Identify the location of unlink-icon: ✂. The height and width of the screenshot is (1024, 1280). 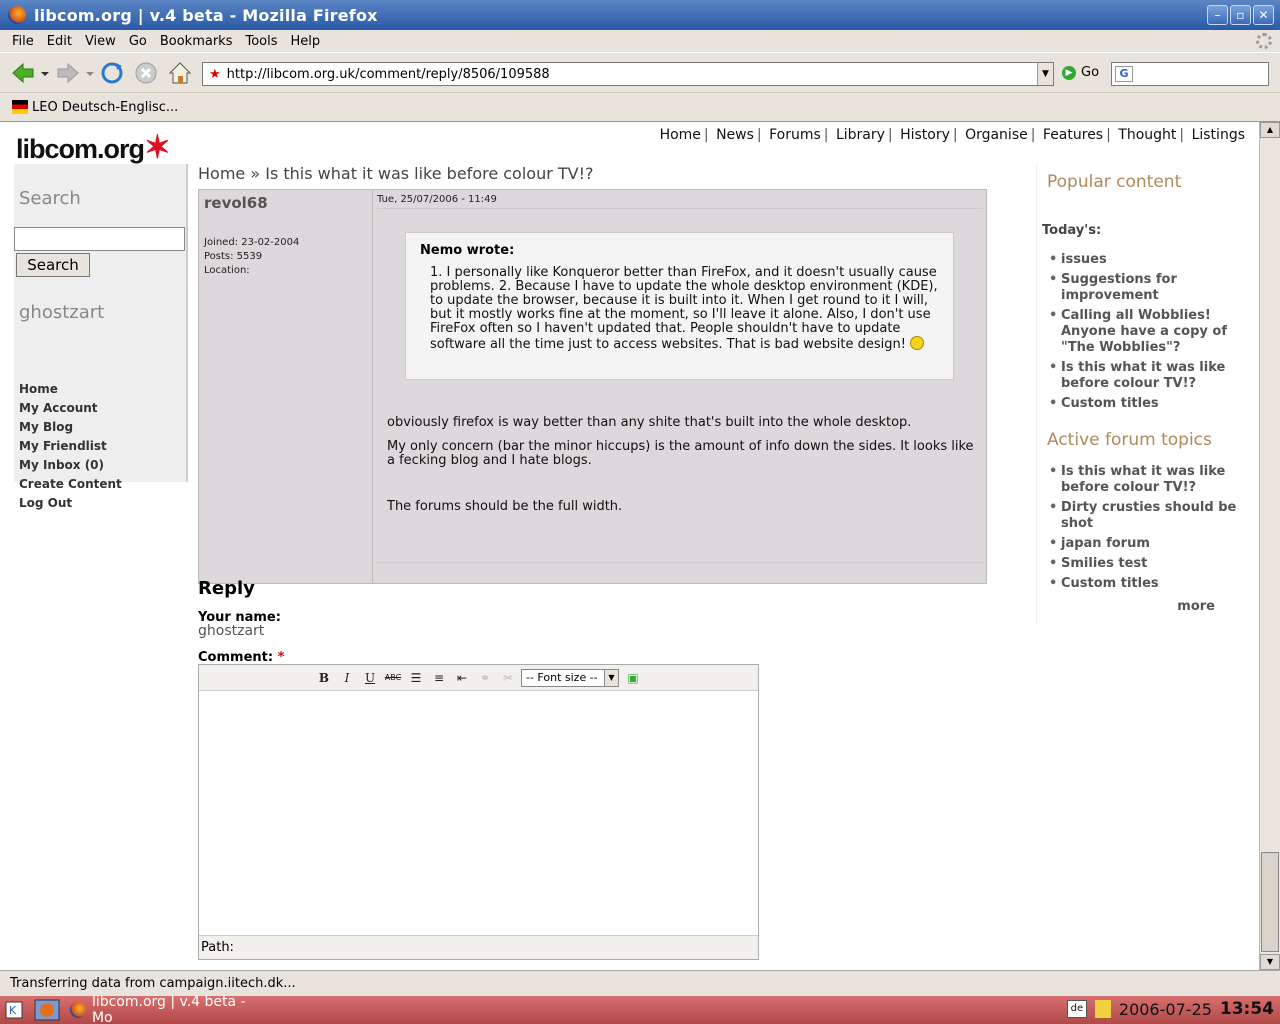
(508, 678).